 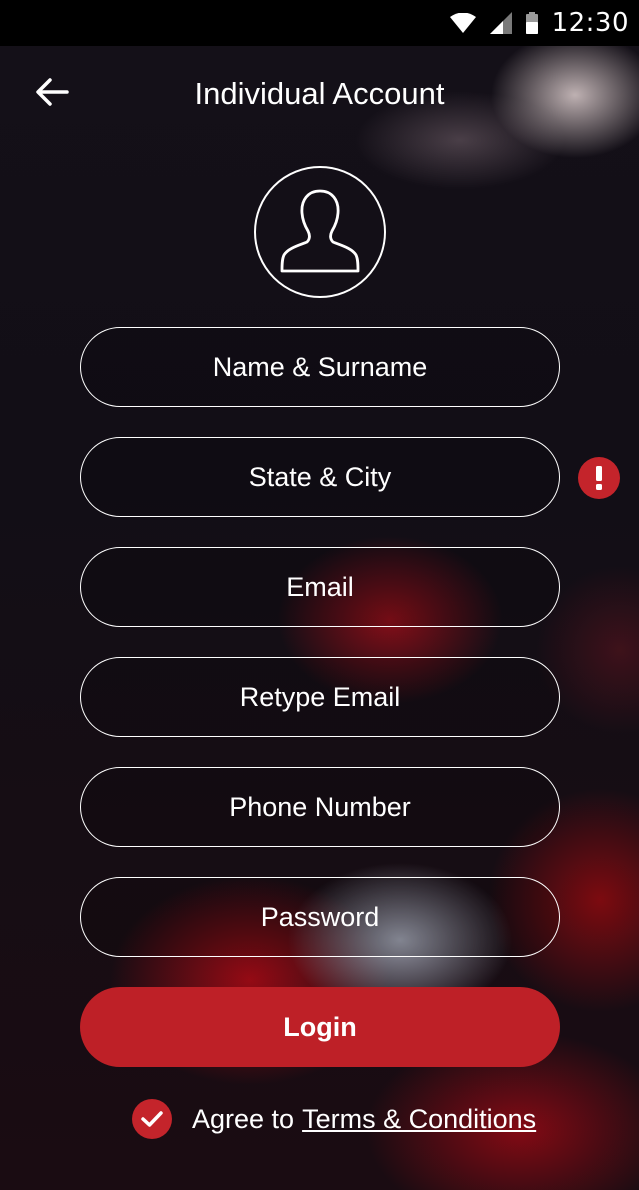 I want to click on name-surname-placeholder: Name & Surname, so click(x=320, y=366).